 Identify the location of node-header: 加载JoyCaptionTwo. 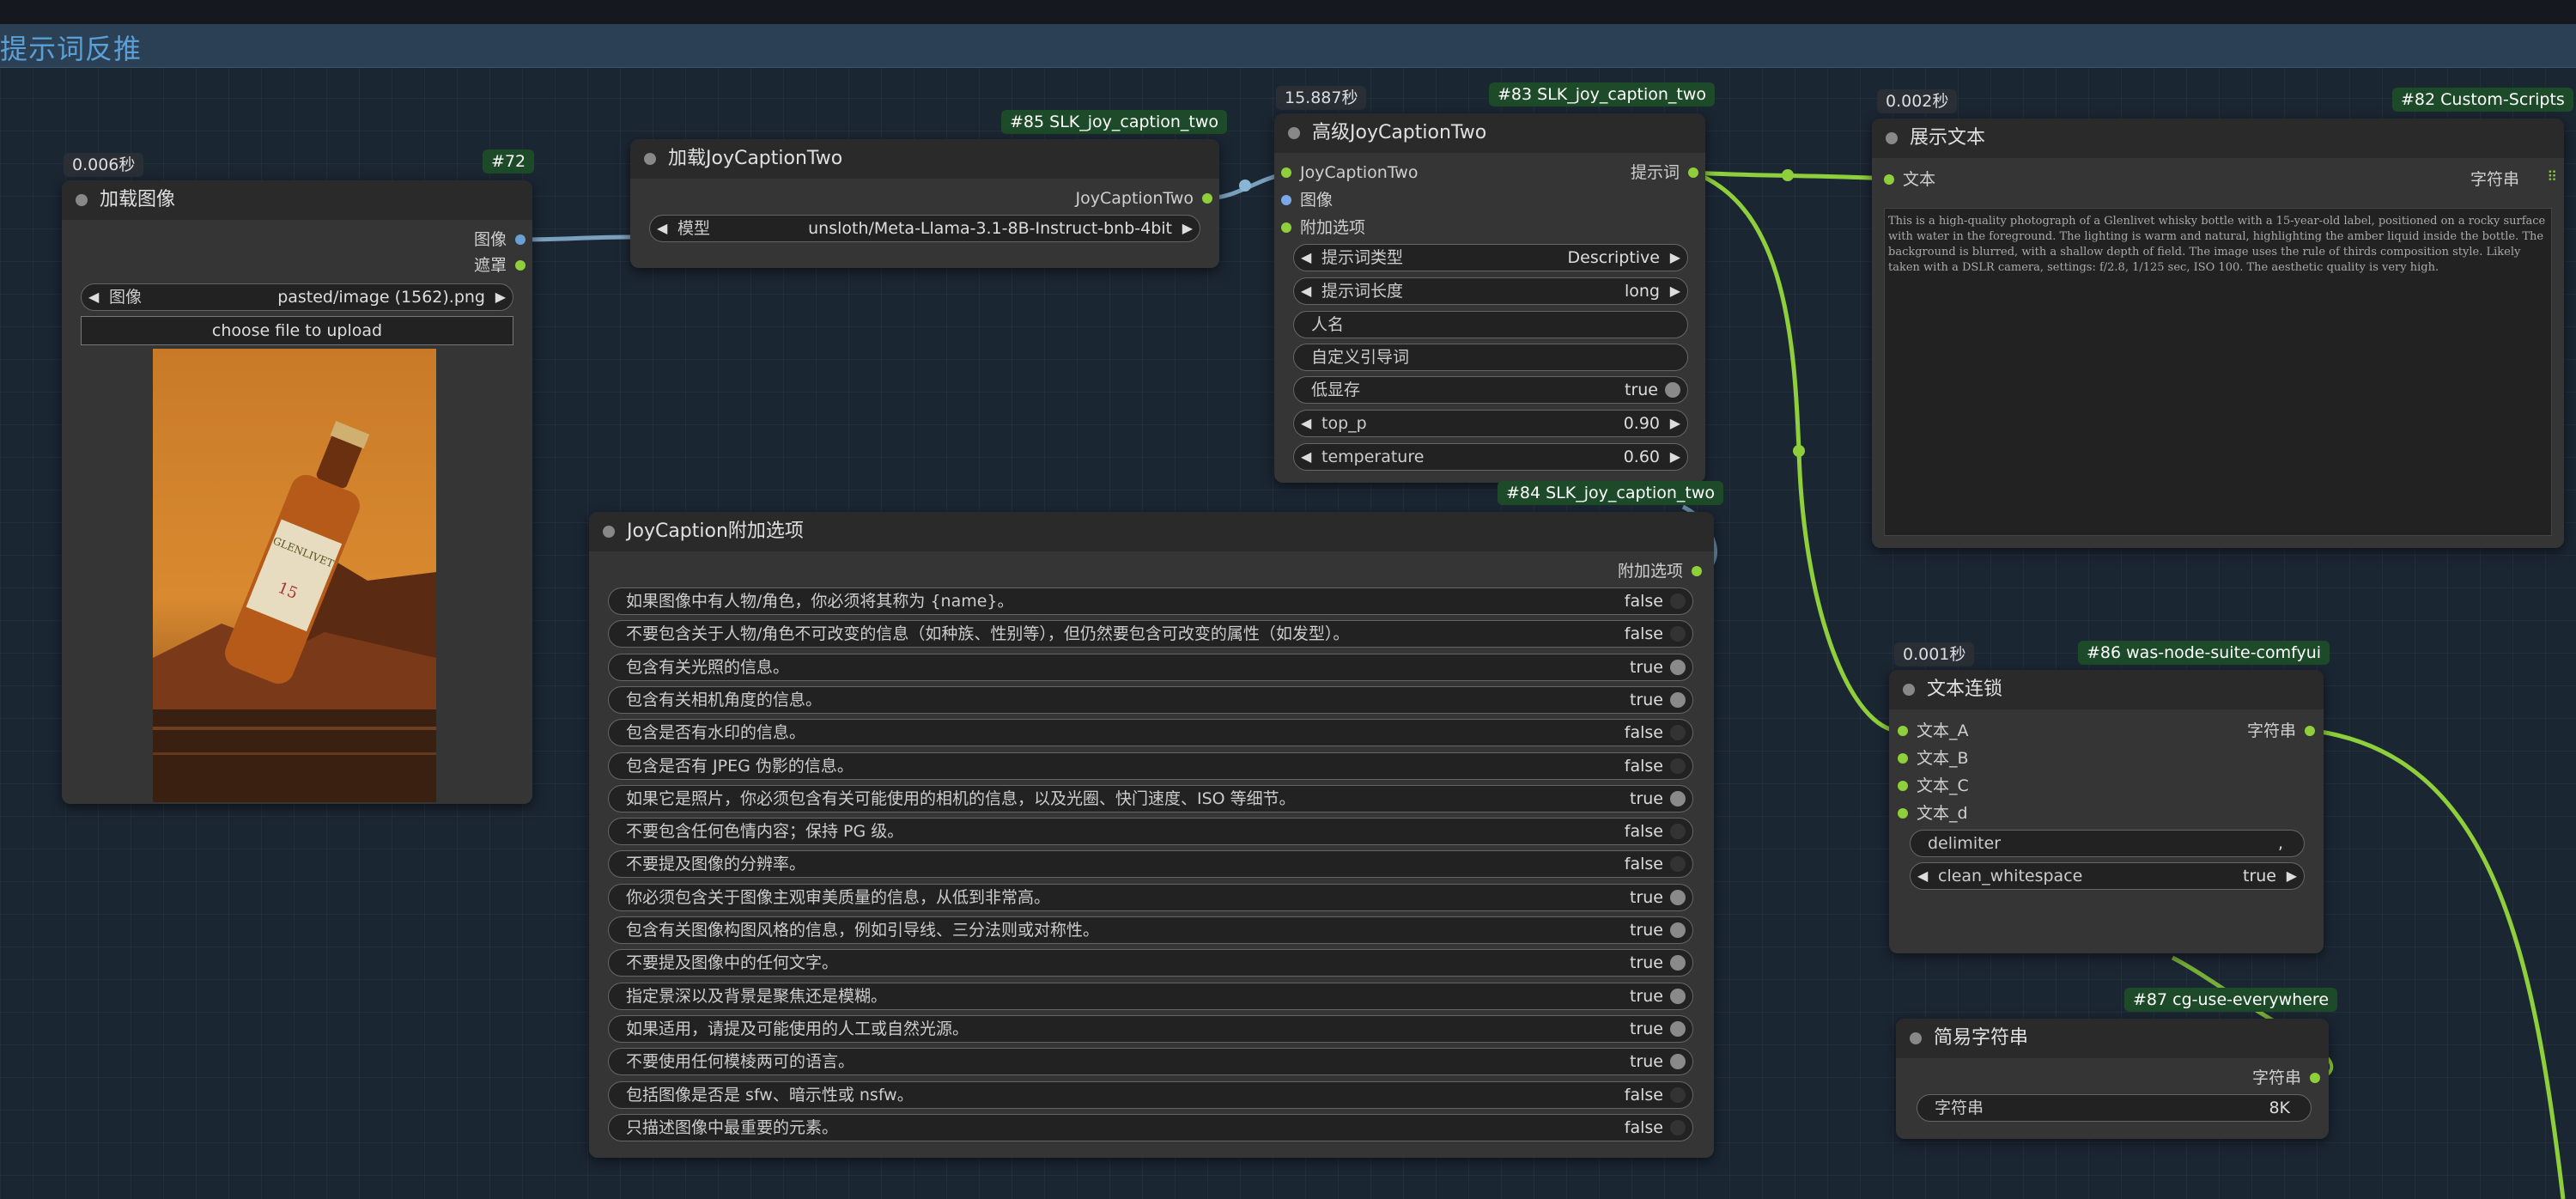
(925, 159).